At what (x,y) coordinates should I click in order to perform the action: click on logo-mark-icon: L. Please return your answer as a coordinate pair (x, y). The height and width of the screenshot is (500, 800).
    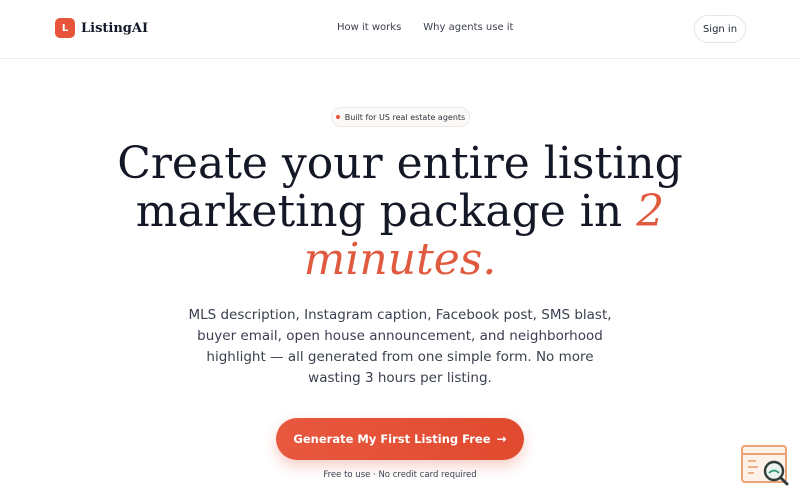
    Looking at the image, I should click on (65, 28).